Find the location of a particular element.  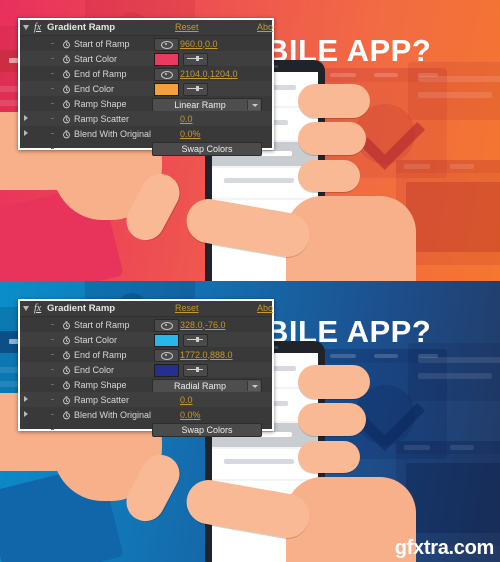

property-value: 2104.0,1204.0 is located at coordinates (209, 74).